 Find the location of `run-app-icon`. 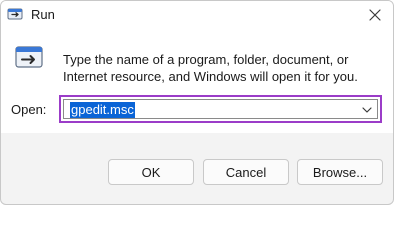

run-app-icon is located at coordinates (15, 14).